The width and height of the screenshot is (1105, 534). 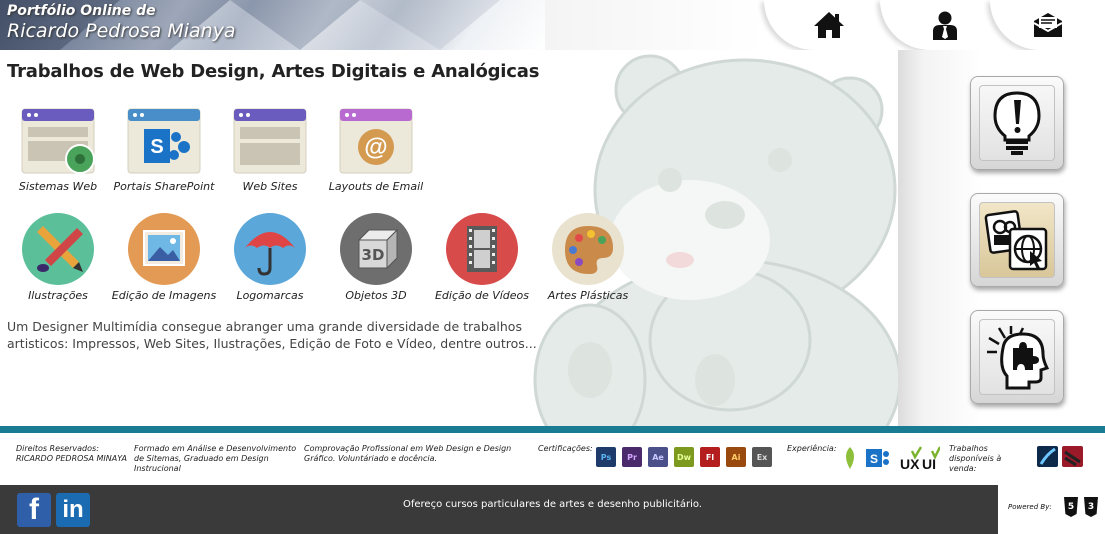 I want to click on experience-icons: S UX UI, so click(x=893, y=458).